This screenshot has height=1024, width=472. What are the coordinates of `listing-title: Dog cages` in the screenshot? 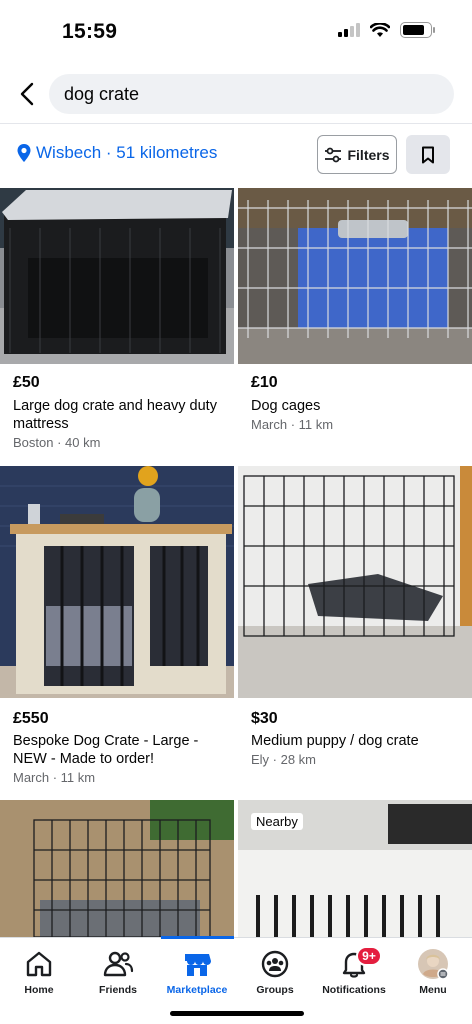 It's located at (286, 406).